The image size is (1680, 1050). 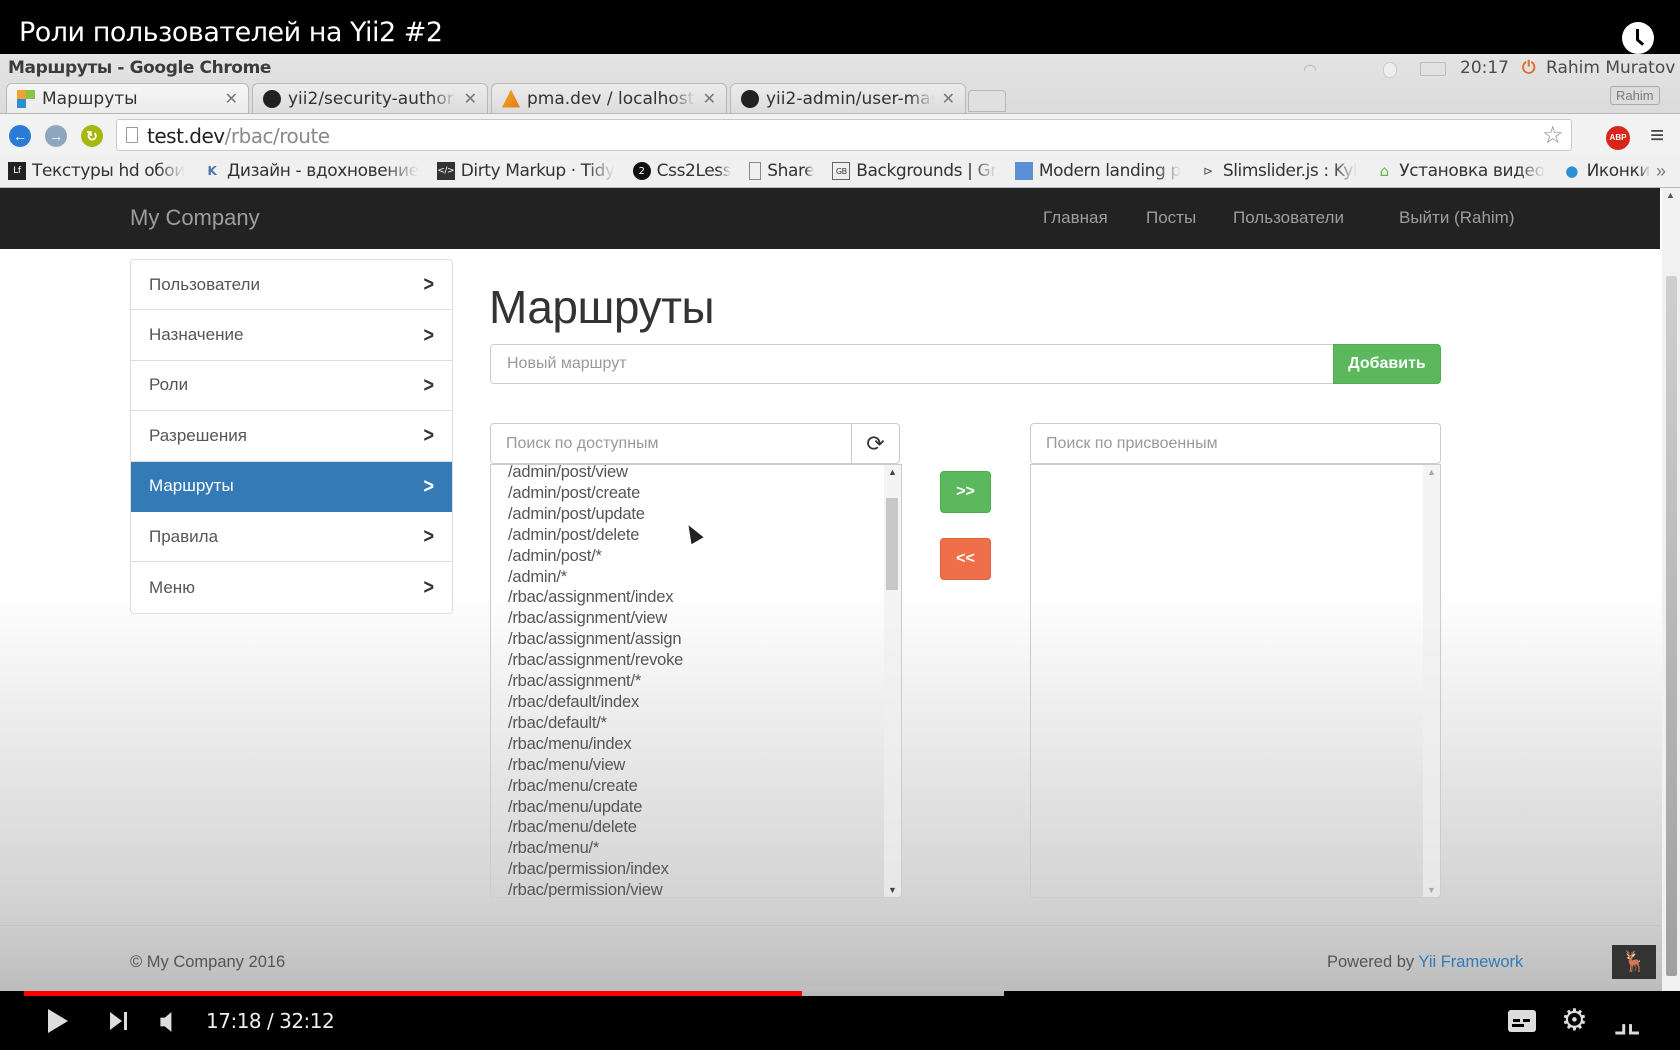 I want to click on bookmark-item: Modern landing p, so click(x=1097, y=171).